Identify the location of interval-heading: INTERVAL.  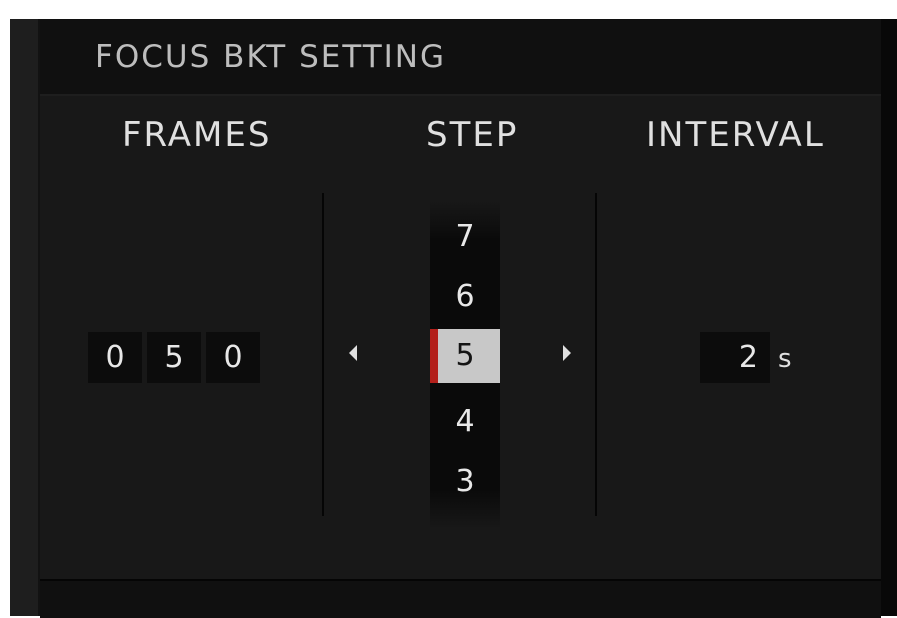
(735, 135).